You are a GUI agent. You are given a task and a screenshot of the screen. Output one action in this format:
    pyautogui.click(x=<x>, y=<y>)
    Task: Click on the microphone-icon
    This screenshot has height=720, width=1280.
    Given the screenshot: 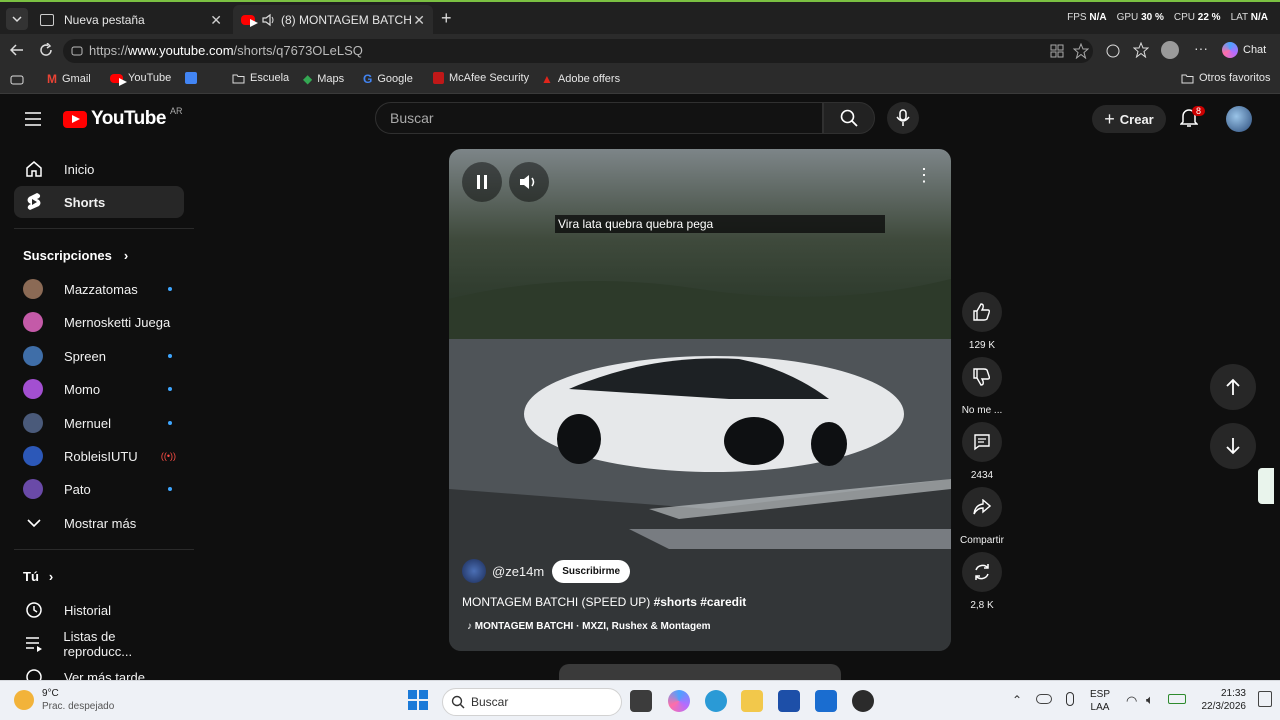 What is the action you would take?
    pyautogui.click(x=1070, y=699)
    